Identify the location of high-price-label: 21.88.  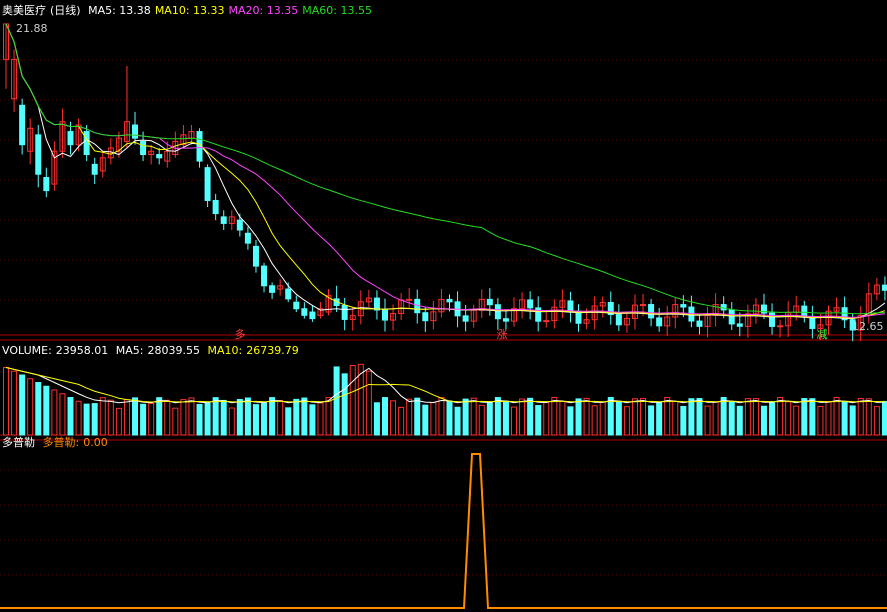
(32, 28).